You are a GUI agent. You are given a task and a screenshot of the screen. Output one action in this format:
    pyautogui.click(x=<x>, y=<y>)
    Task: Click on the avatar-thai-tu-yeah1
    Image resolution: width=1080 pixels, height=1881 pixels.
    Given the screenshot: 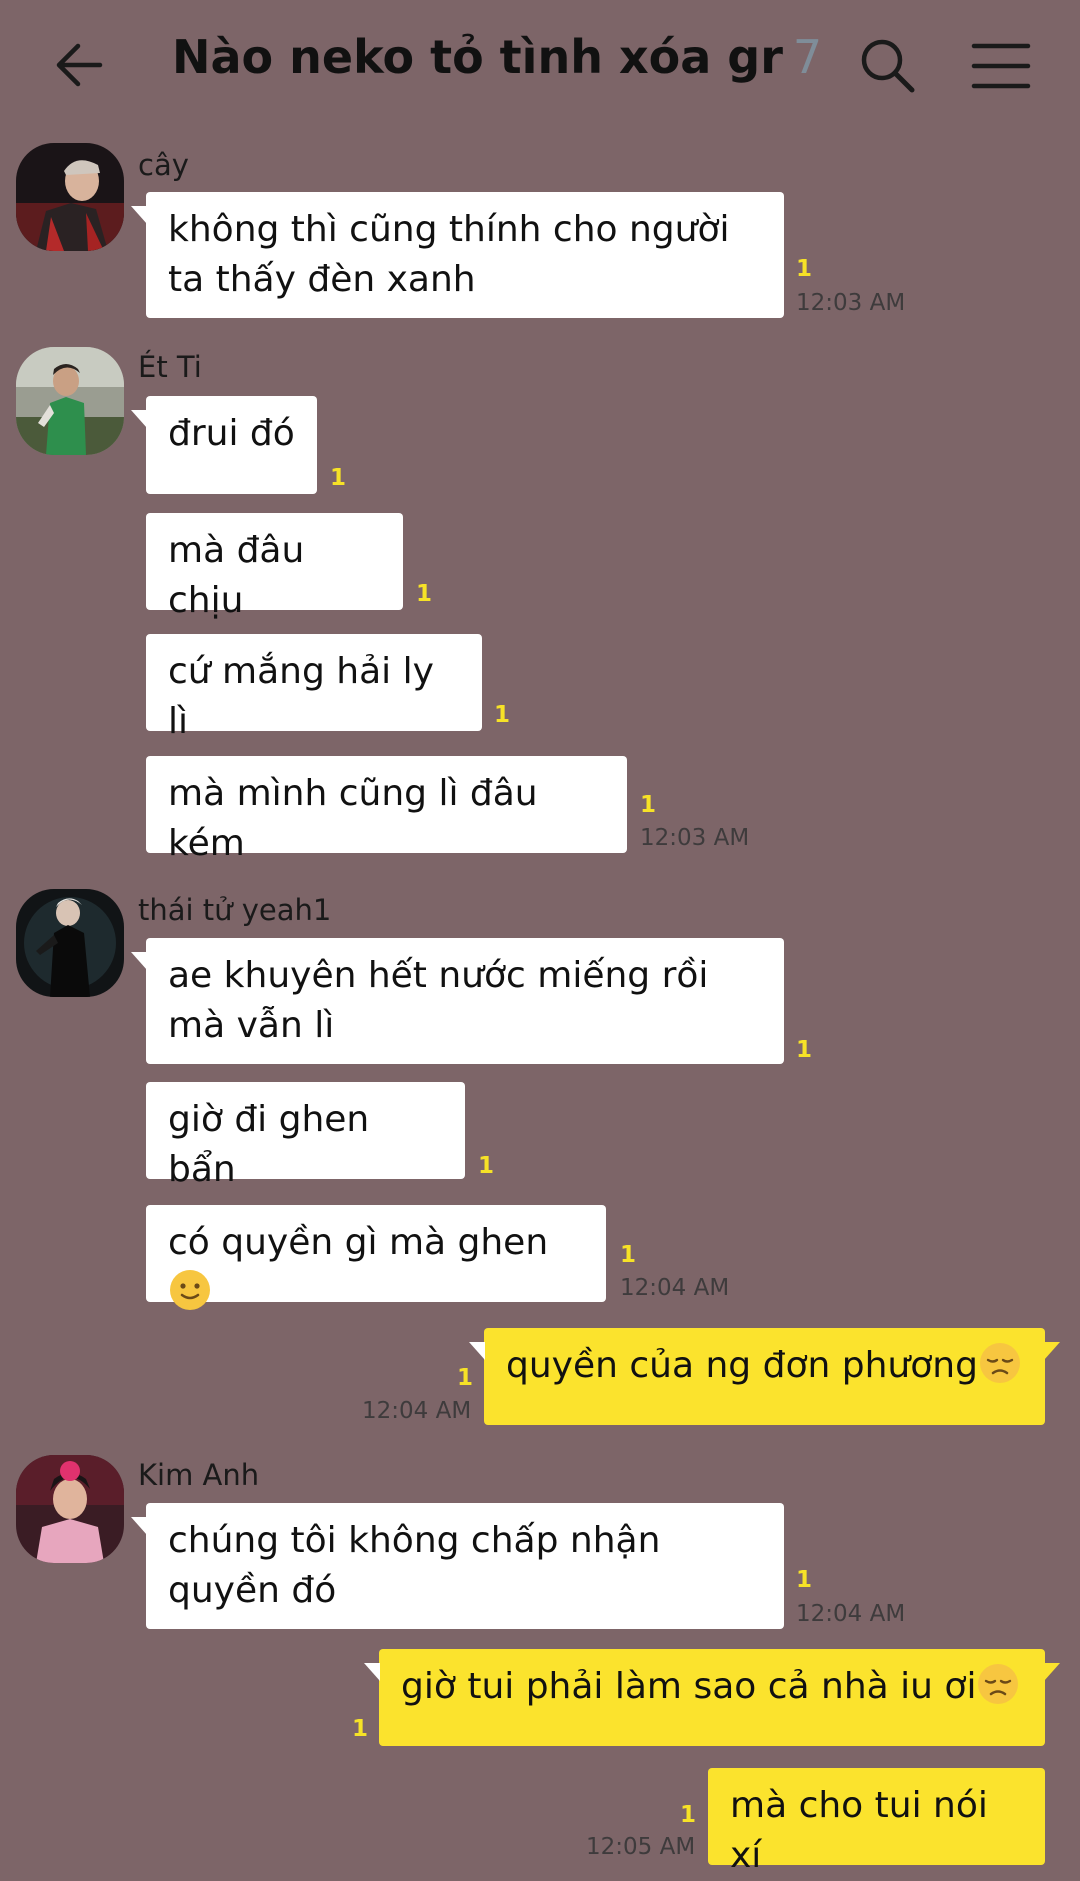 What is the action you would take?
    pyautogui.click(x=70, y=943)
    